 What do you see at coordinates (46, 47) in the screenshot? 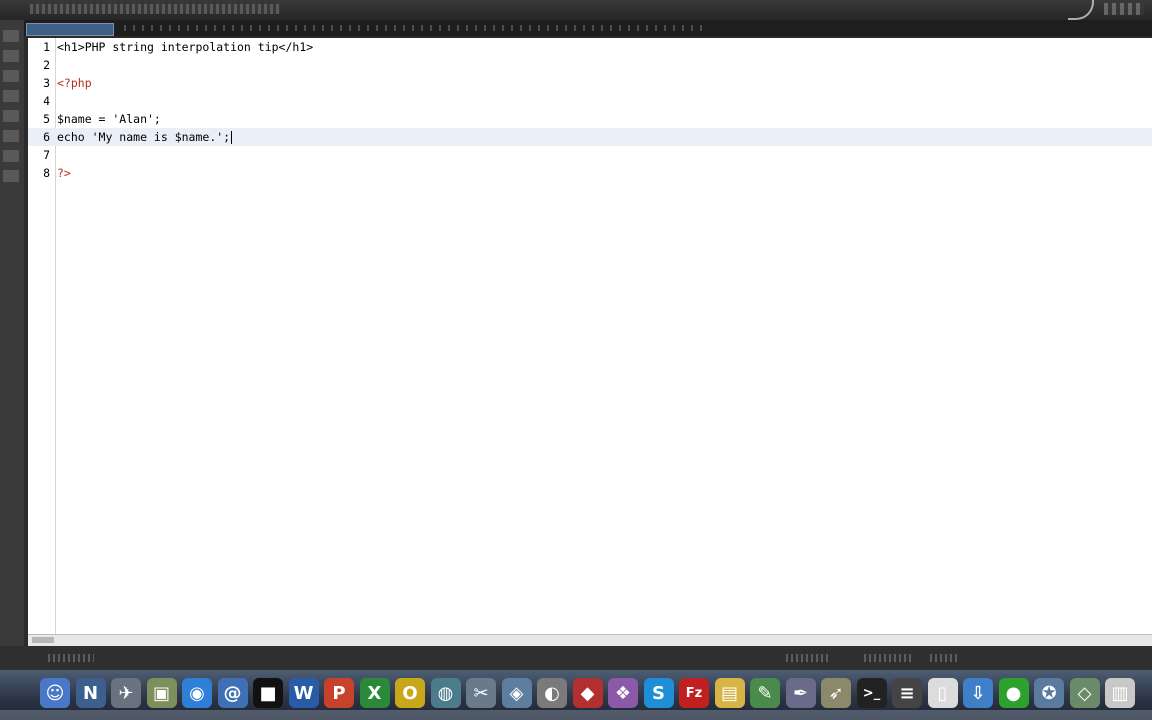
I see `line-number: 1` at bounding box center [46, 47].